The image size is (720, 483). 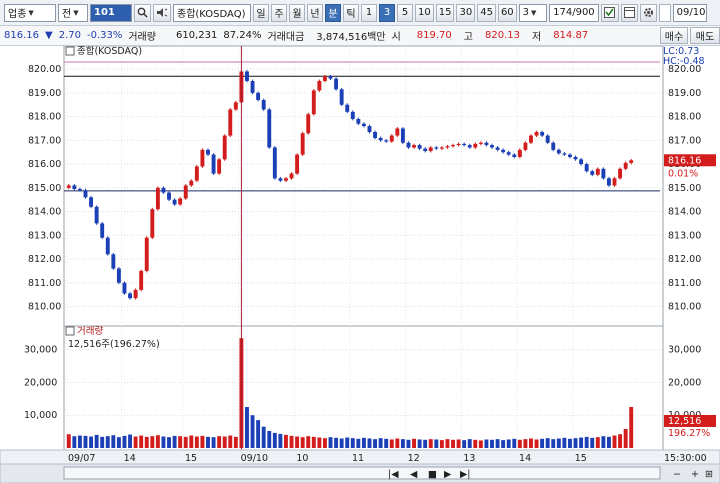 What do you see at coordinates (573, 12) in the screenshot?
I see `count-field: 174/900` at bounding box center [573, 12].